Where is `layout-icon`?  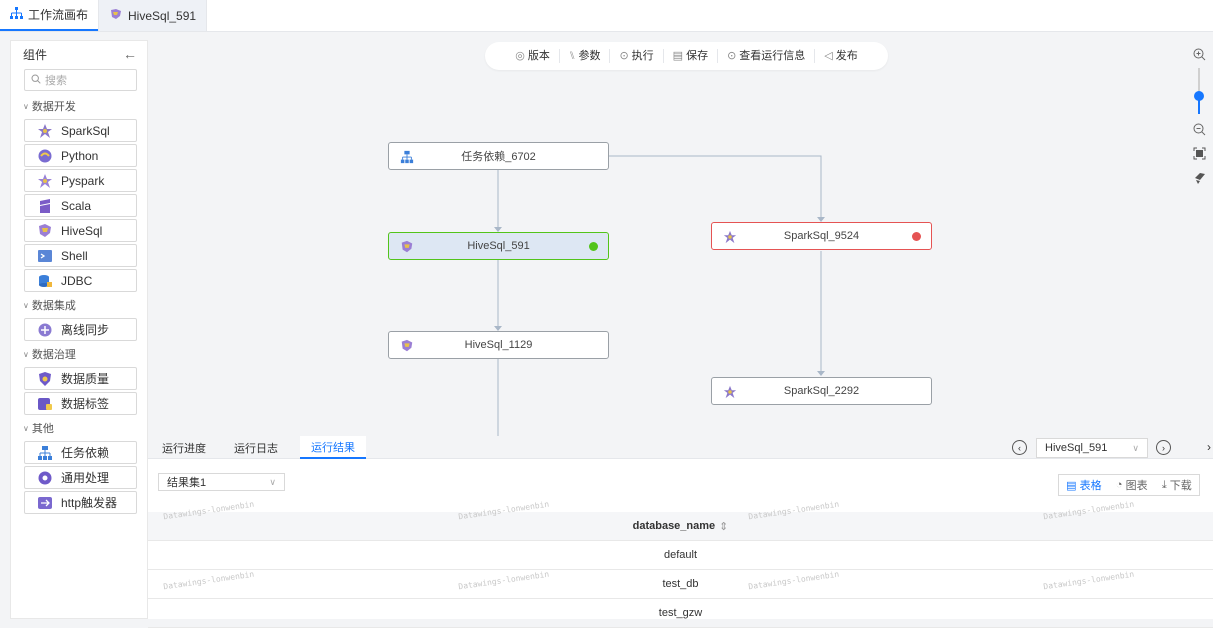
layout-icon is located at coordinates (1199, 178).